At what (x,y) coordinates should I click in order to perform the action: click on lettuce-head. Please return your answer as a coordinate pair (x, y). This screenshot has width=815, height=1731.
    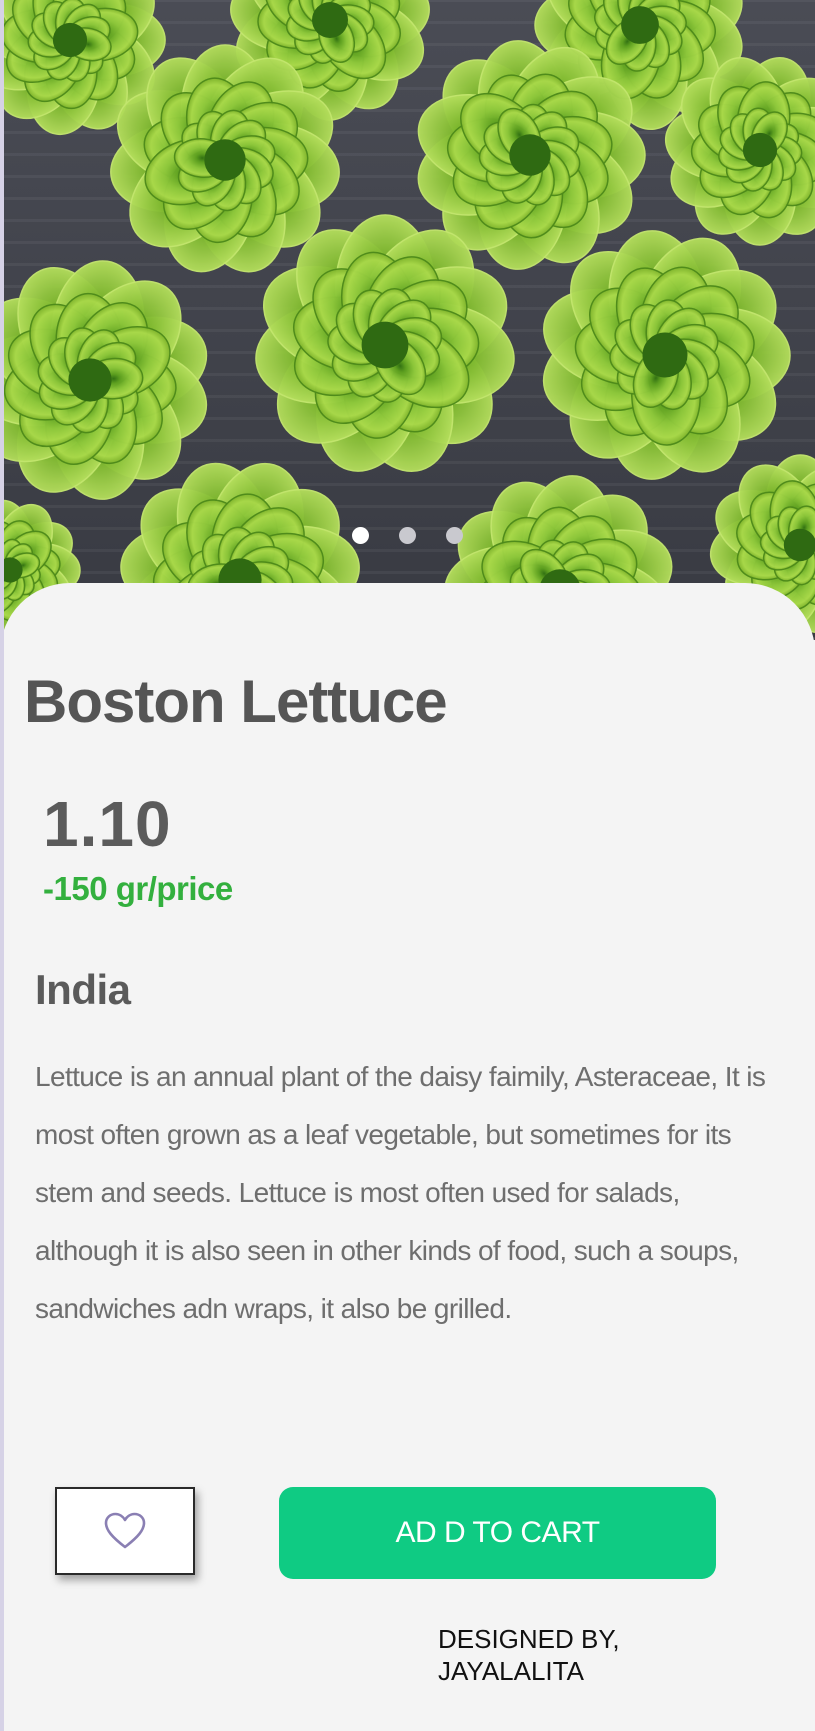
    Looking at the image, I should click on (104, 380).